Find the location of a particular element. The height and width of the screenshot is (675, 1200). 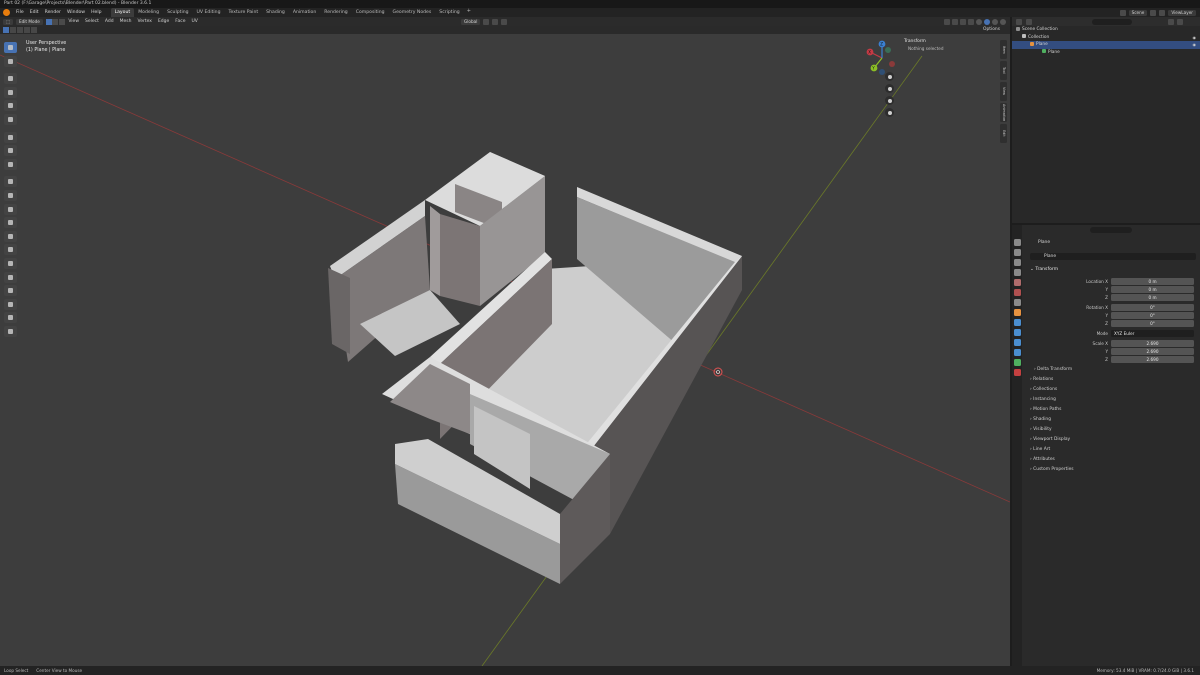

menu-edit: Edit is located at coordinates (34, 12).